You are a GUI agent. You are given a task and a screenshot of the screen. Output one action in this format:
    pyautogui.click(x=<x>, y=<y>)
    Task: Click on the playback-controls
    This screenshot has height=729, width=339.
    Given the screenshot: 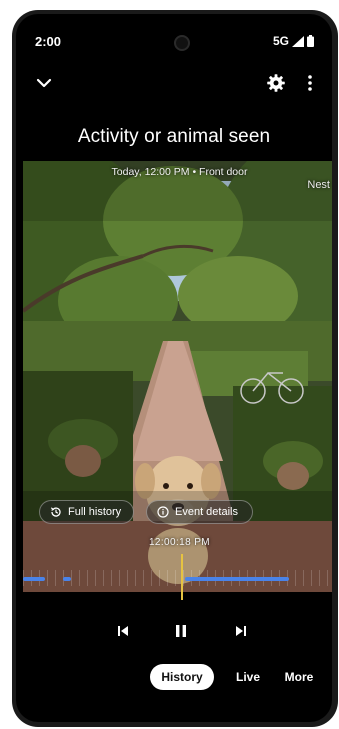 What is the action you would take?
    pyautogui.click(x=174, y=631)
    